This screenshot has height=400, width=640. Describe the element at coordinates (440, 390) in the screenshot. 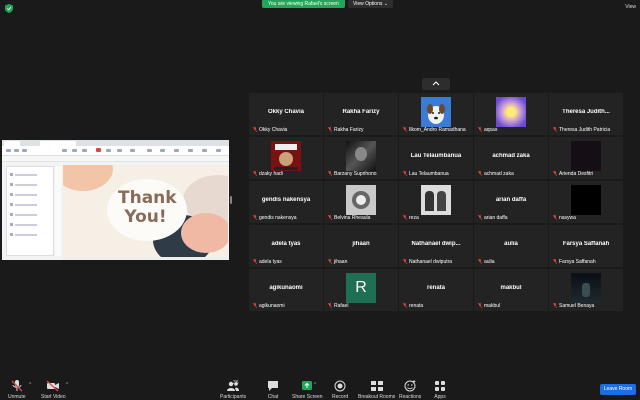

I see `apps-button: Apps` at that location.